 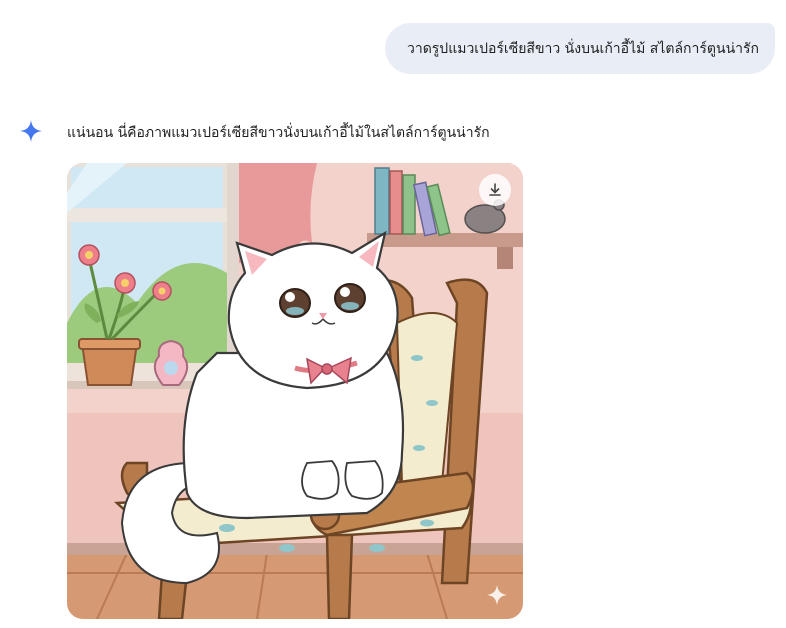 What do you see at coordinates (497, 595) in the screenshot?
I see `sparkle-watermark-icon` at bounding box center [497, 595].